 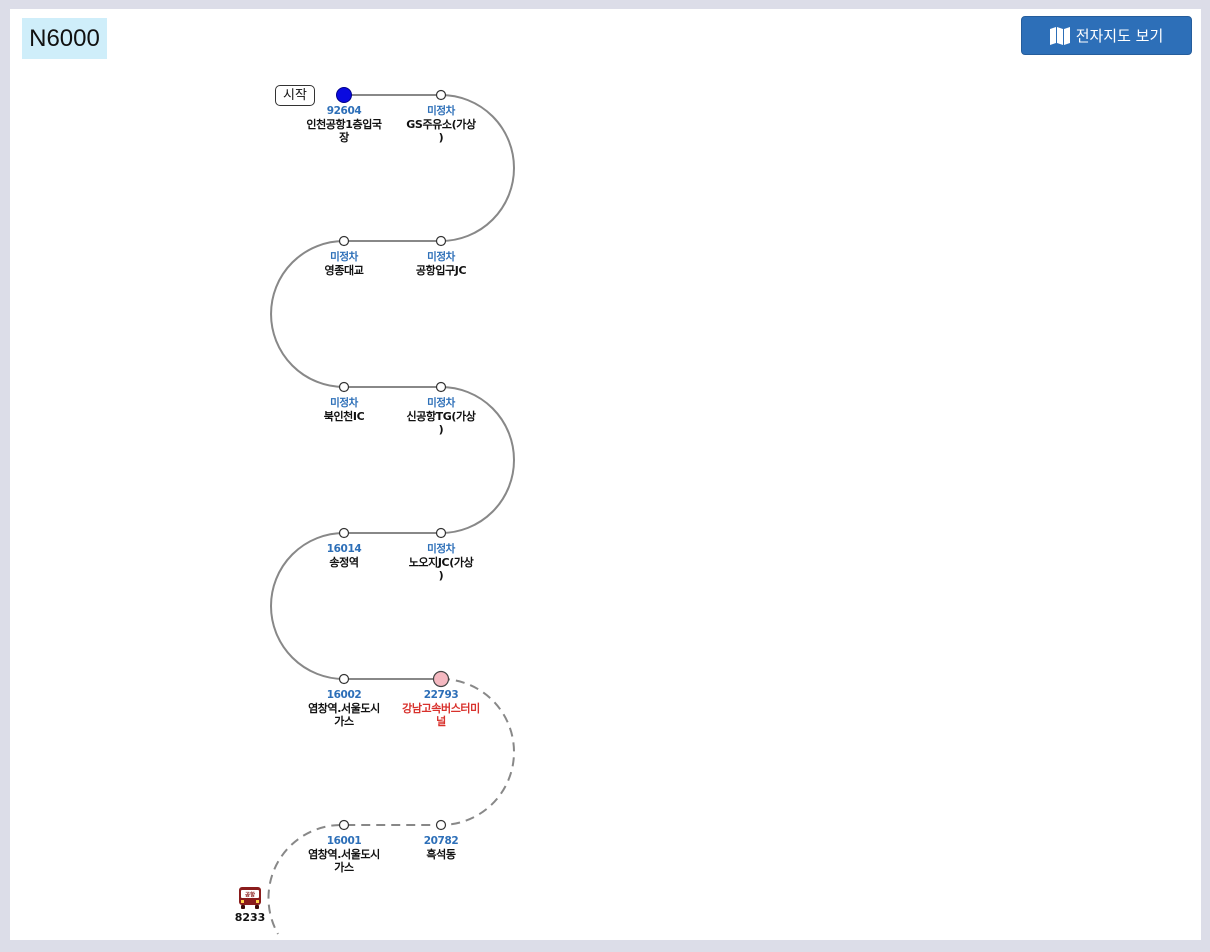 I want to click on stop-id: 20782, so click(x=441, y=841).